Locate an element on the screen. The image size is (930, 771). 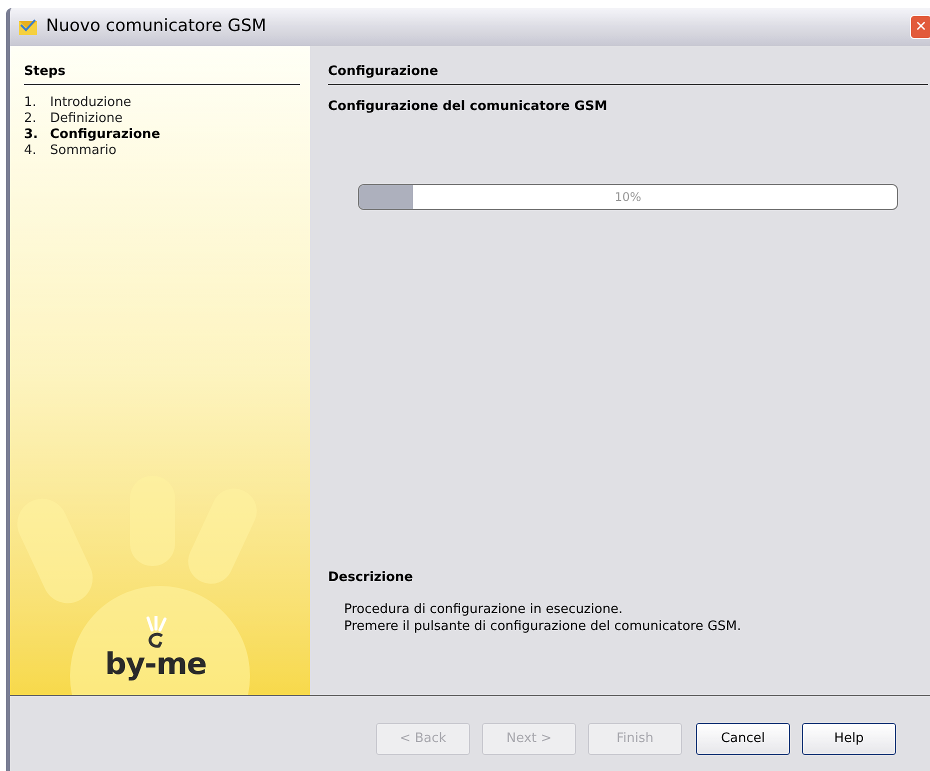
app-icon is located at coordinates (28, 27).